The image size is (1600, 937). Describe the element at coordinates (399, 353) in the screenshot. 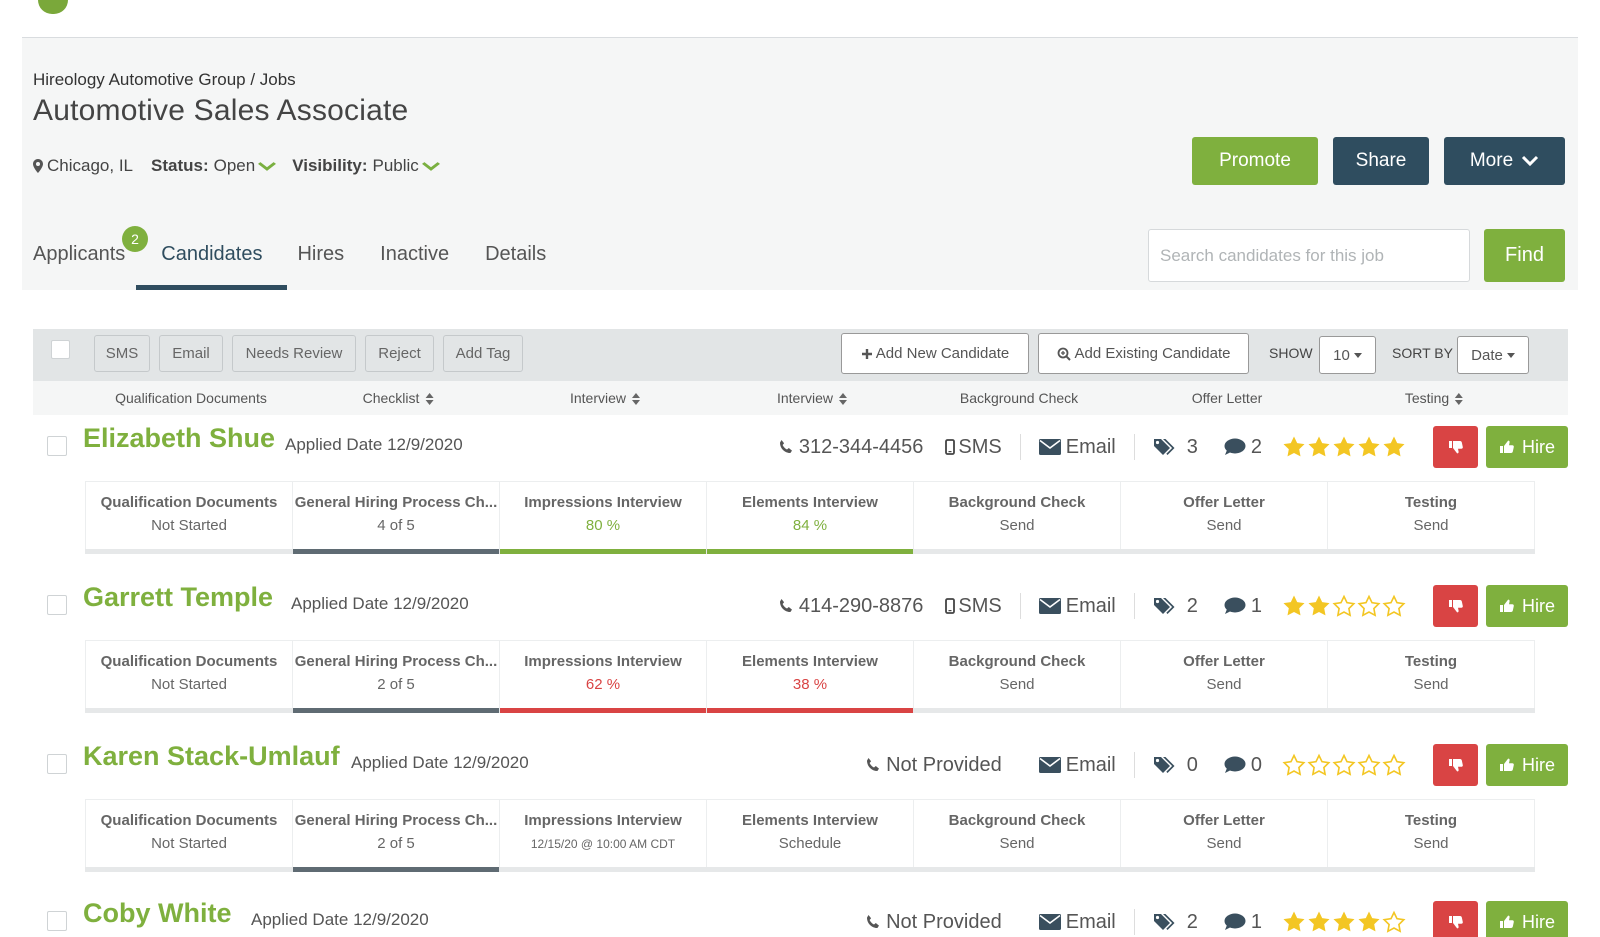

I see `reject-bulk-button: Reject` at that location.